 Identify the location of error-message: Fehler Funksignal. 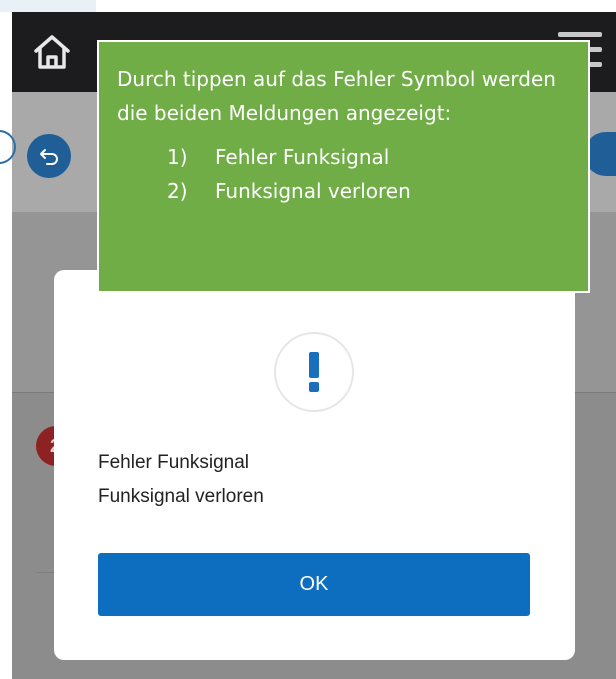
(174, 462).